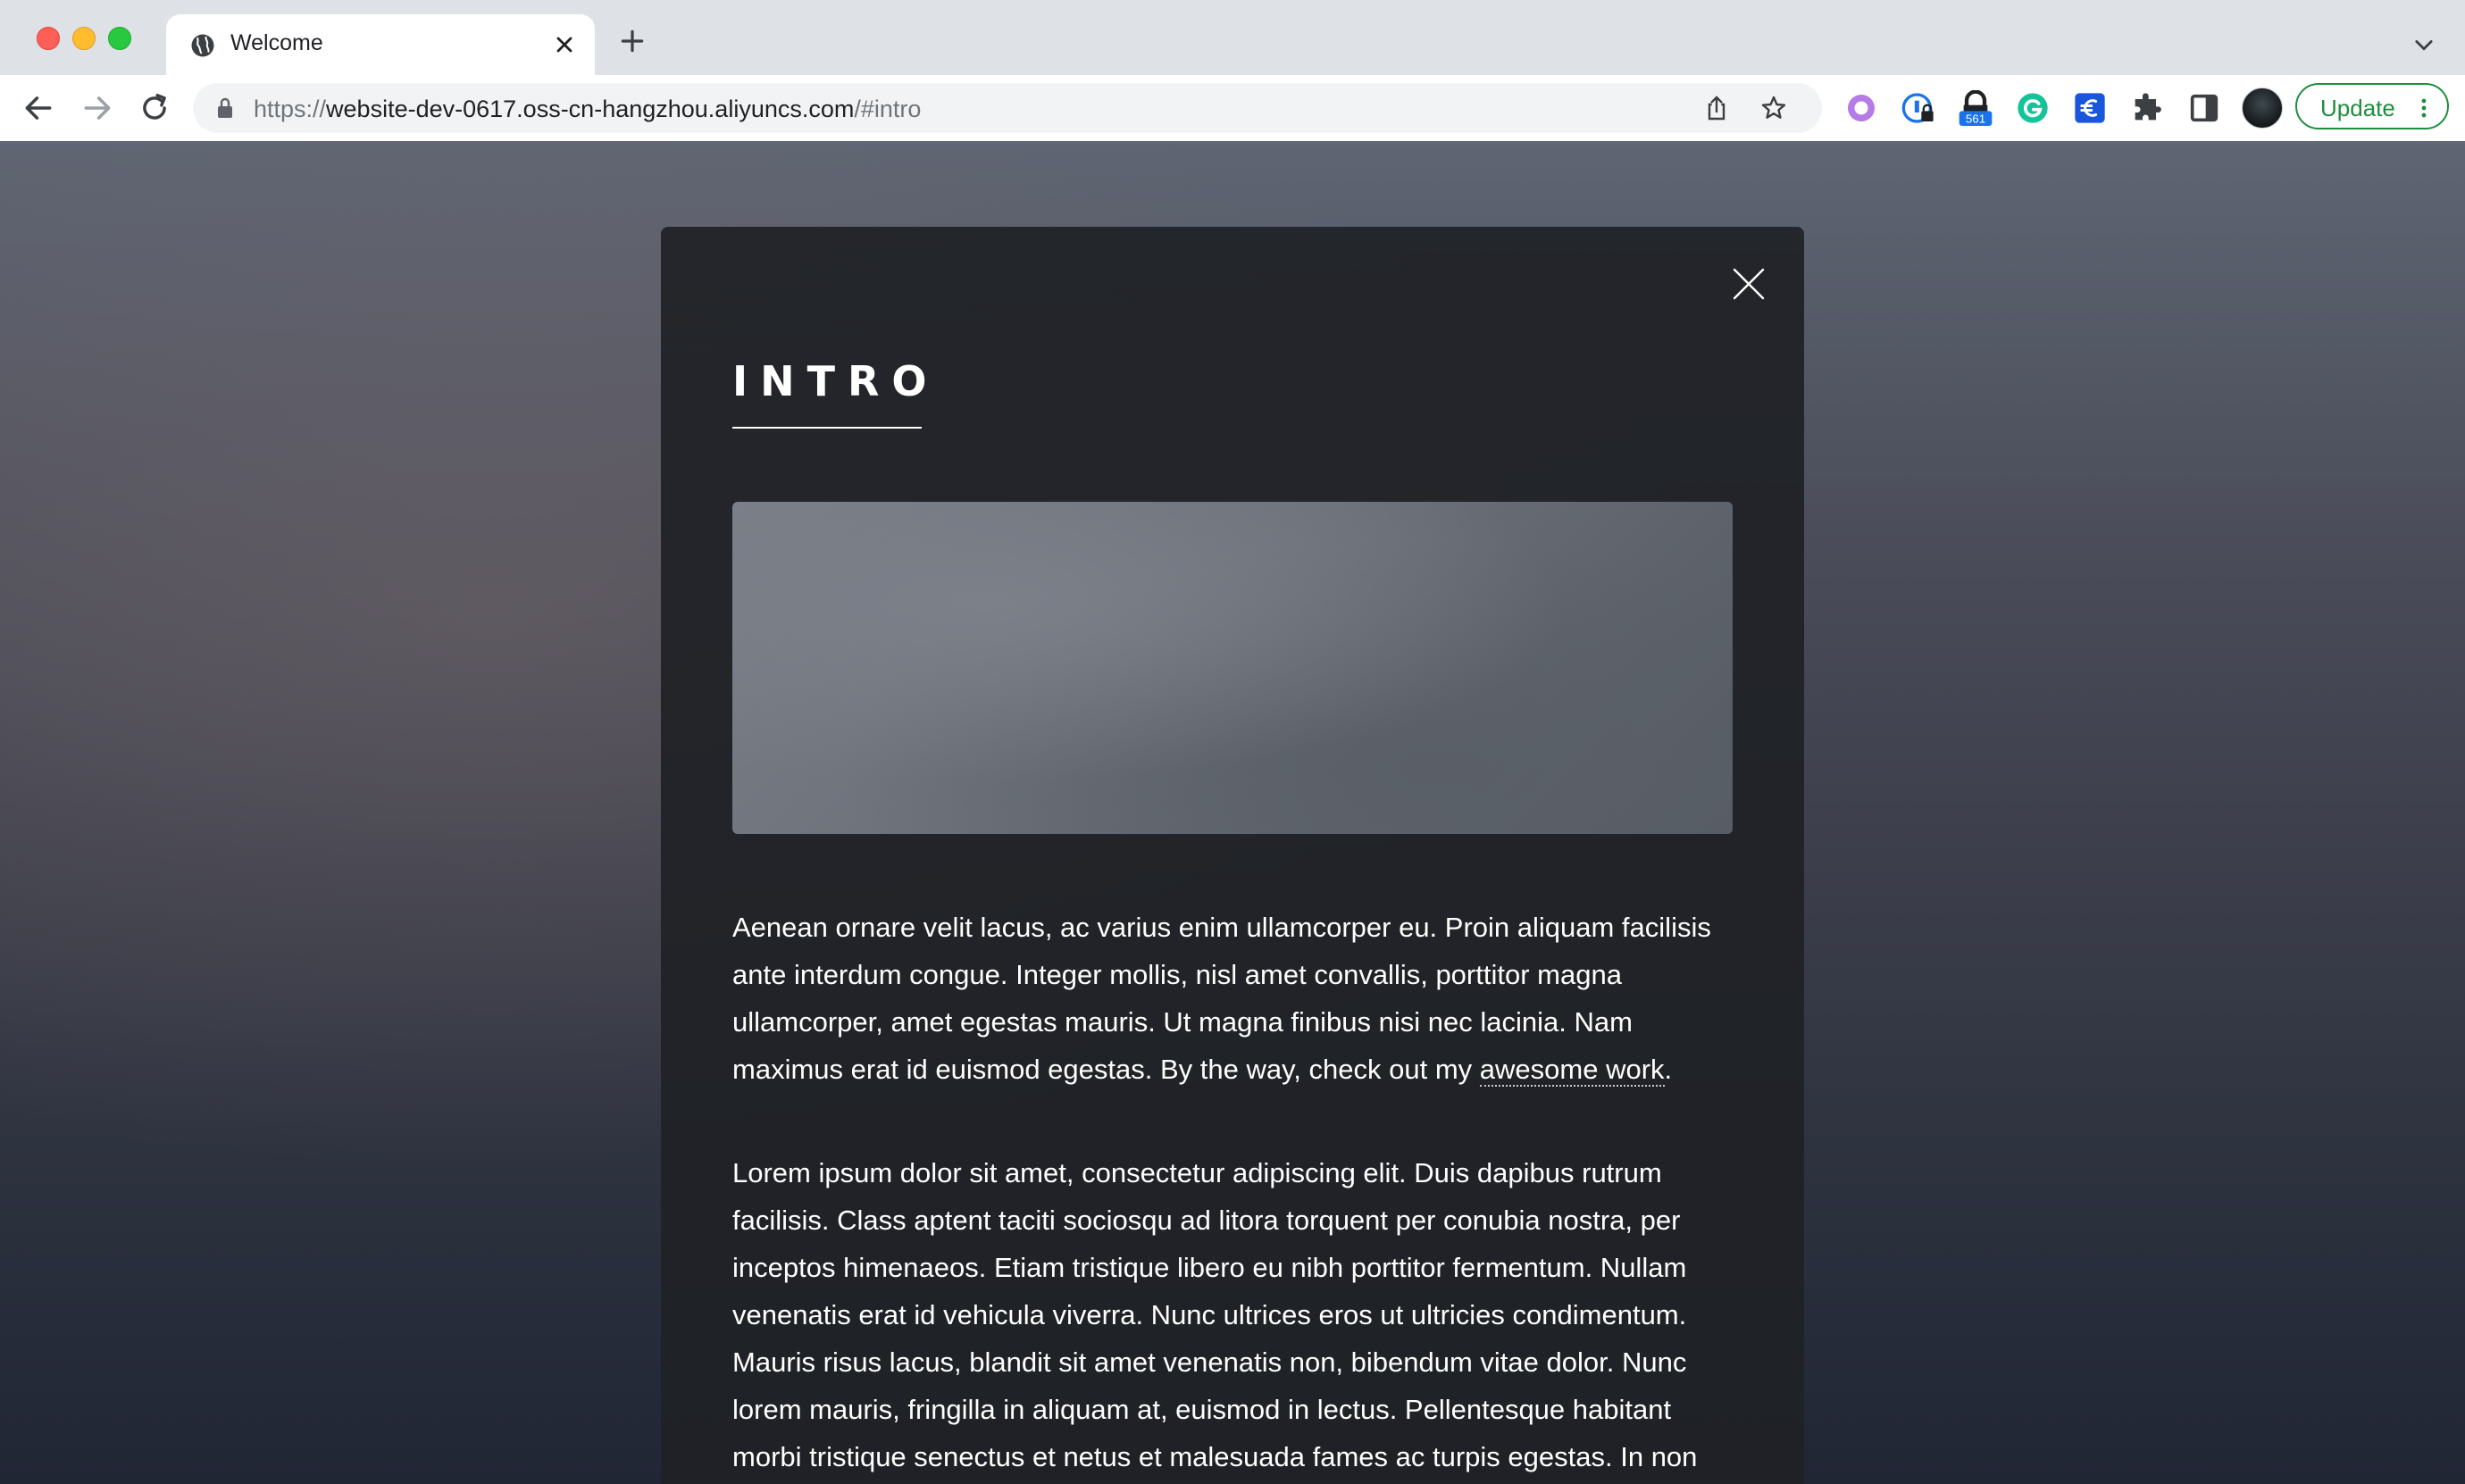  Describe the element at coordinates (836, 381) in the screenshot. I see `page-title: INTRO` at that location.